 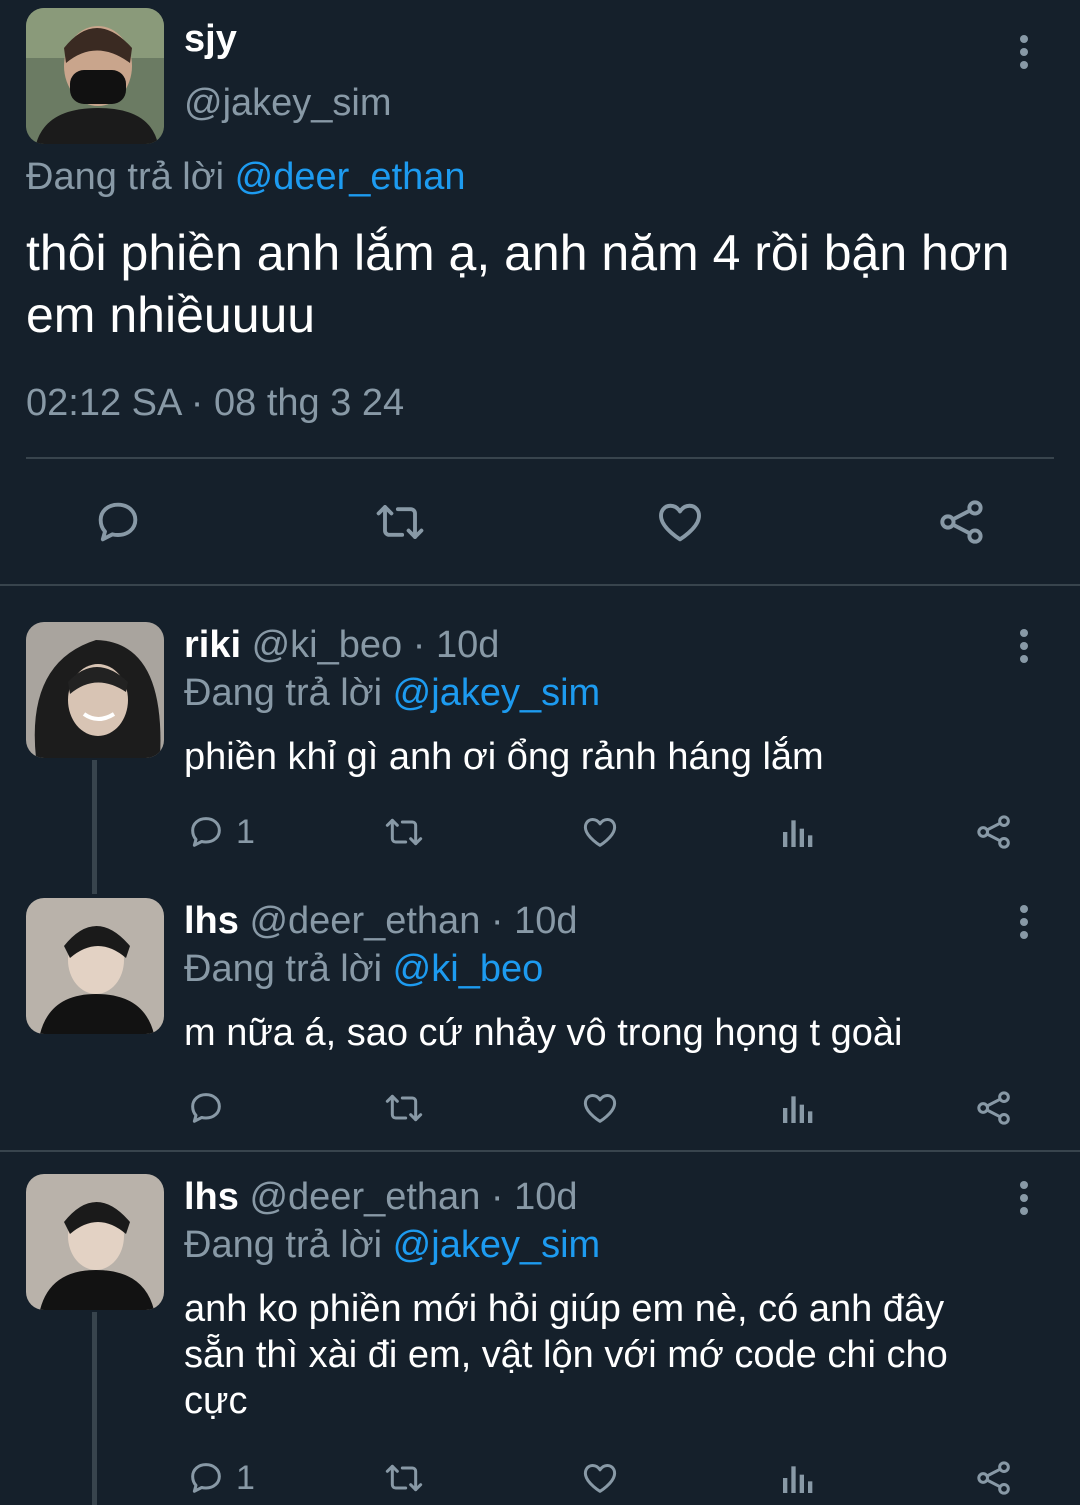 I want to click on main-reply-context: Đang trả lời @deer_ethan, so click(x=246, y=177).